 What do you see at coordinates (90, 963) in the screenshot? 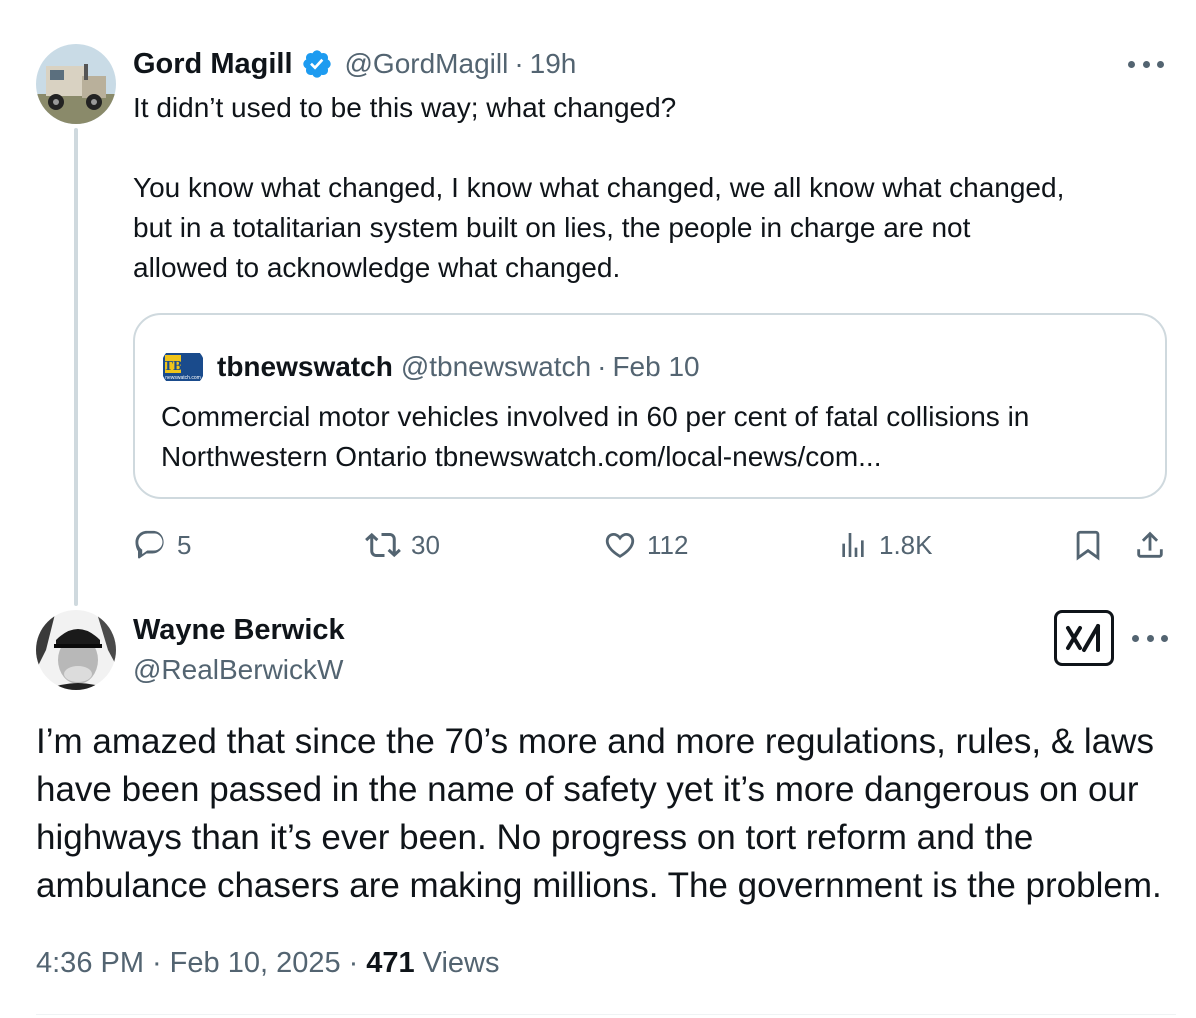
I see `tweet2-timestamp-time: 4:36 PM` at bounding box center [90, 963].